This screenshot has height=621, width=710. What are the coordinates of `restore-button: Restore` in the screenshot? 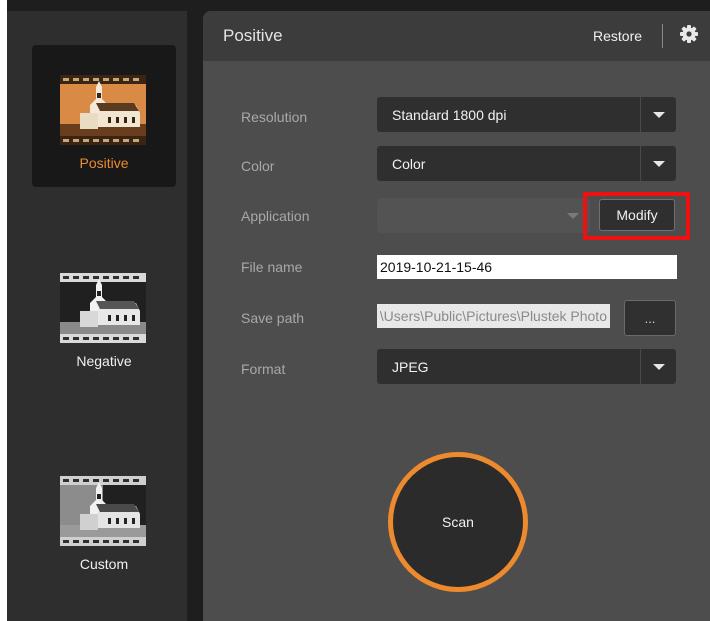 It's located at (617, 36).